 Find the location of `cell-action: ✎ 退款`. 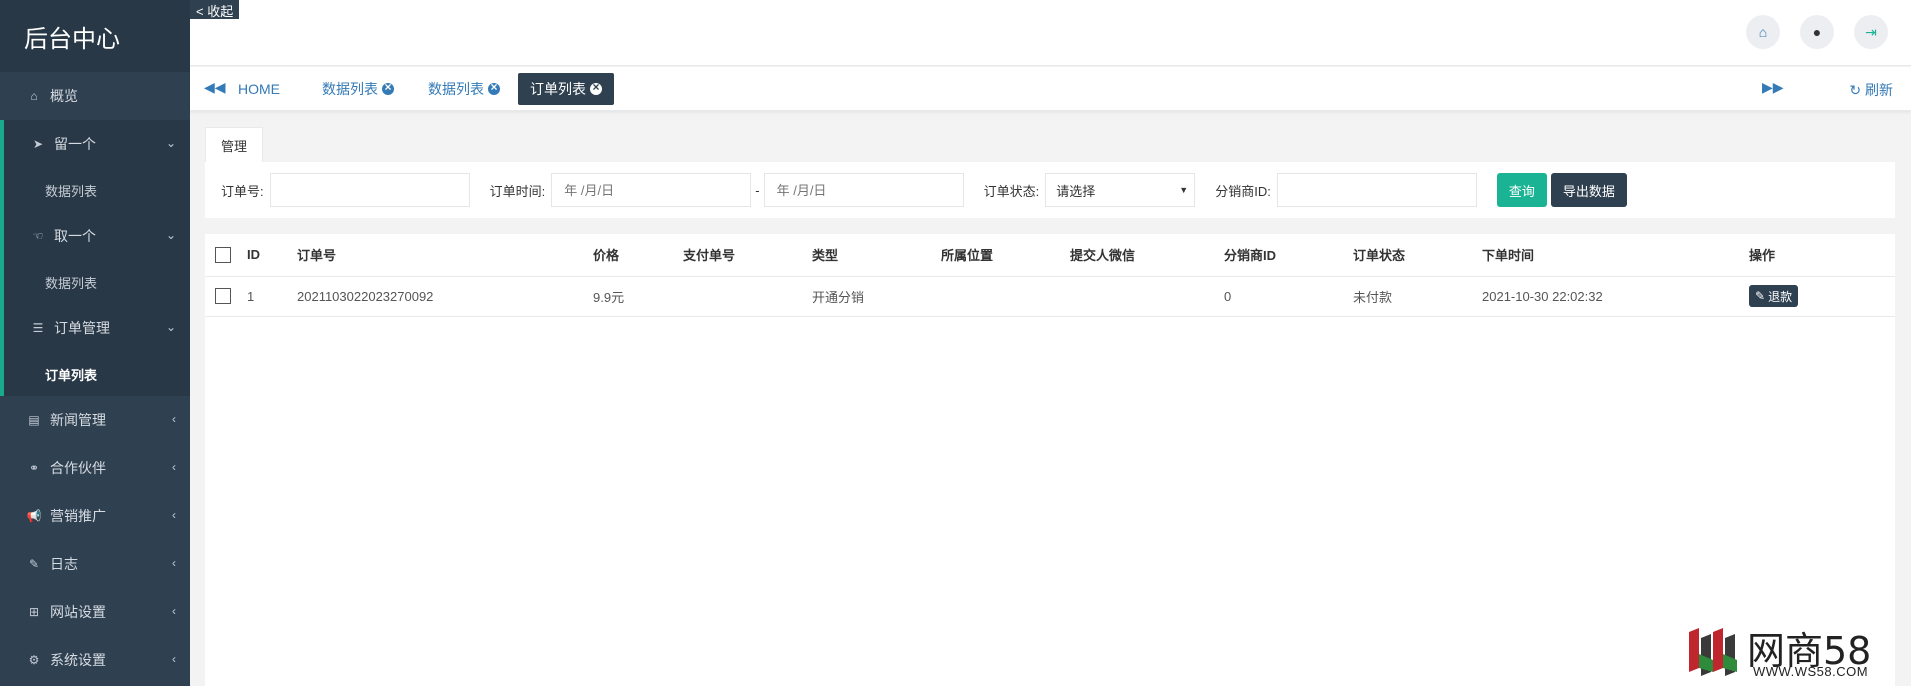

cell-action: ✎ 退款 is located at coordinates (1819, 296).